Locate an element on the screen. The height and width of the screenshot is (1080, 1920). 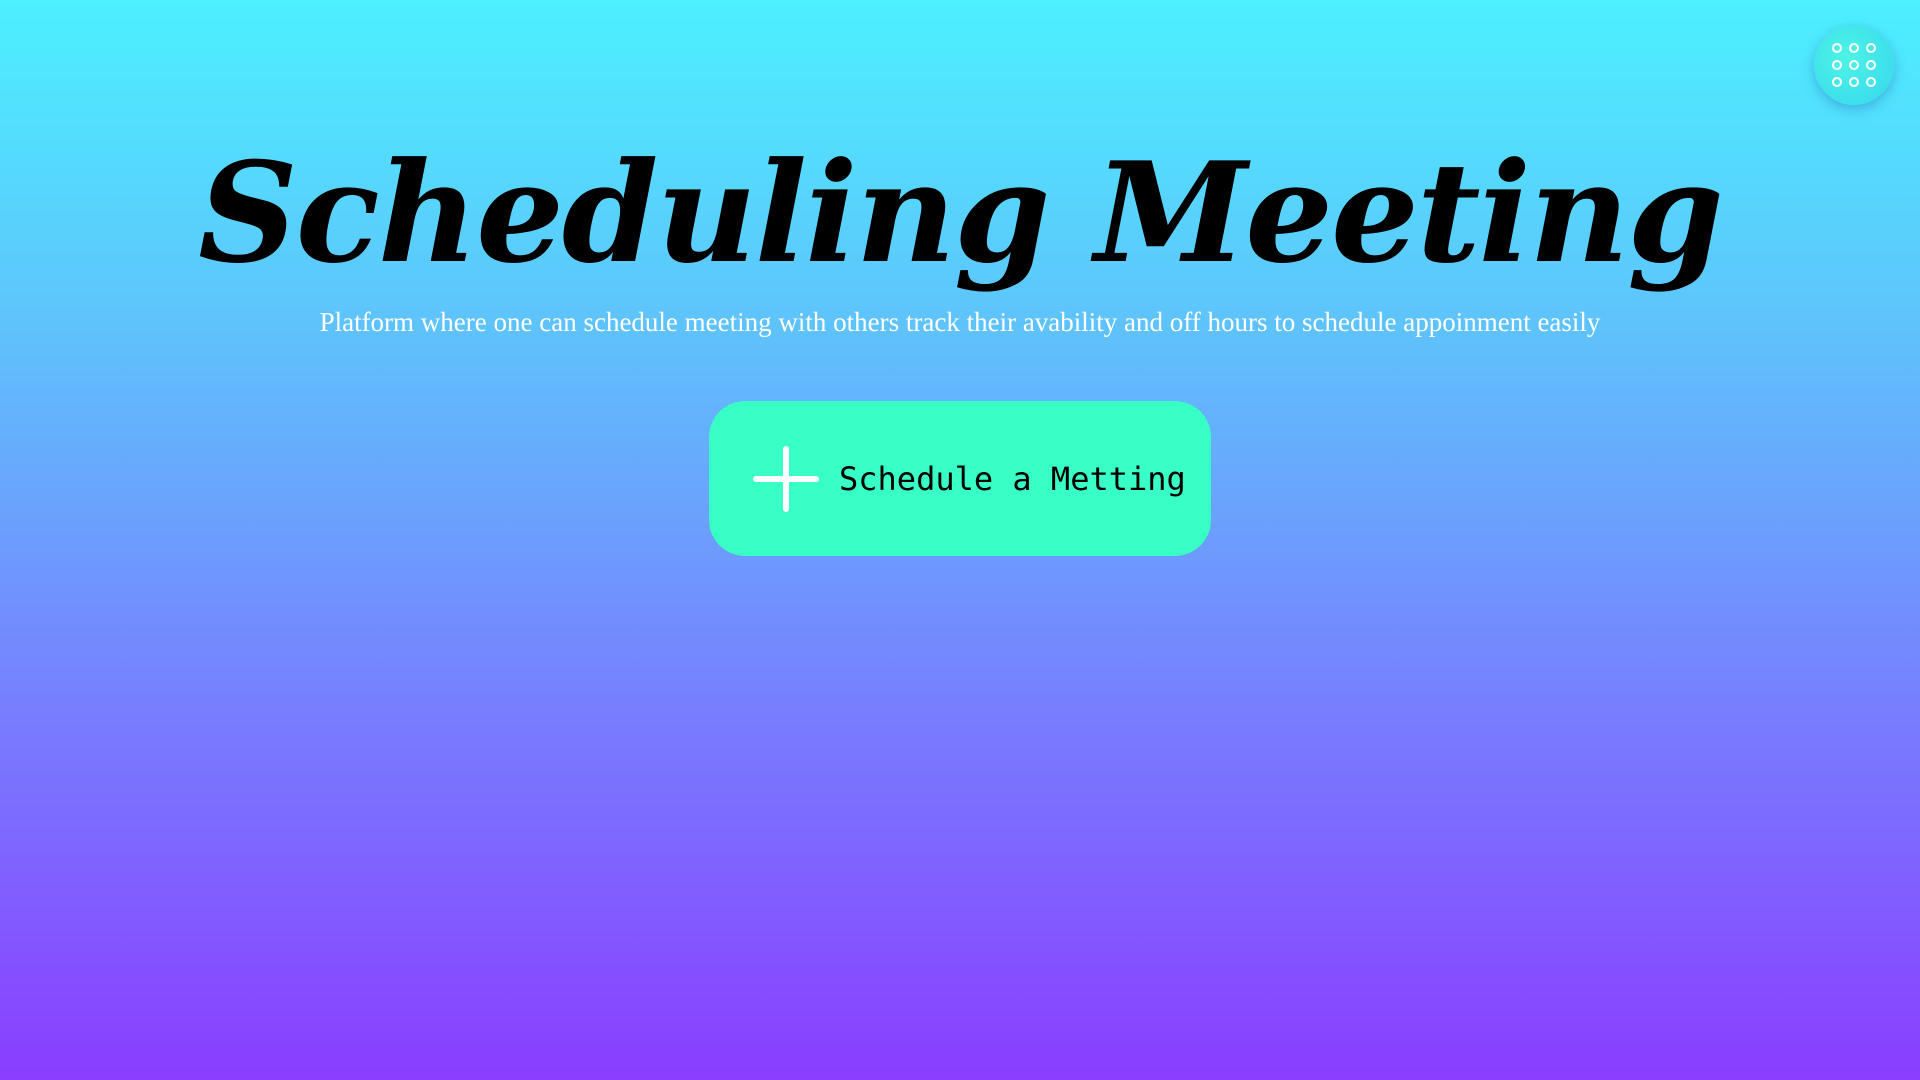
grid-menu-icon is located at coordinates (1854, 65).